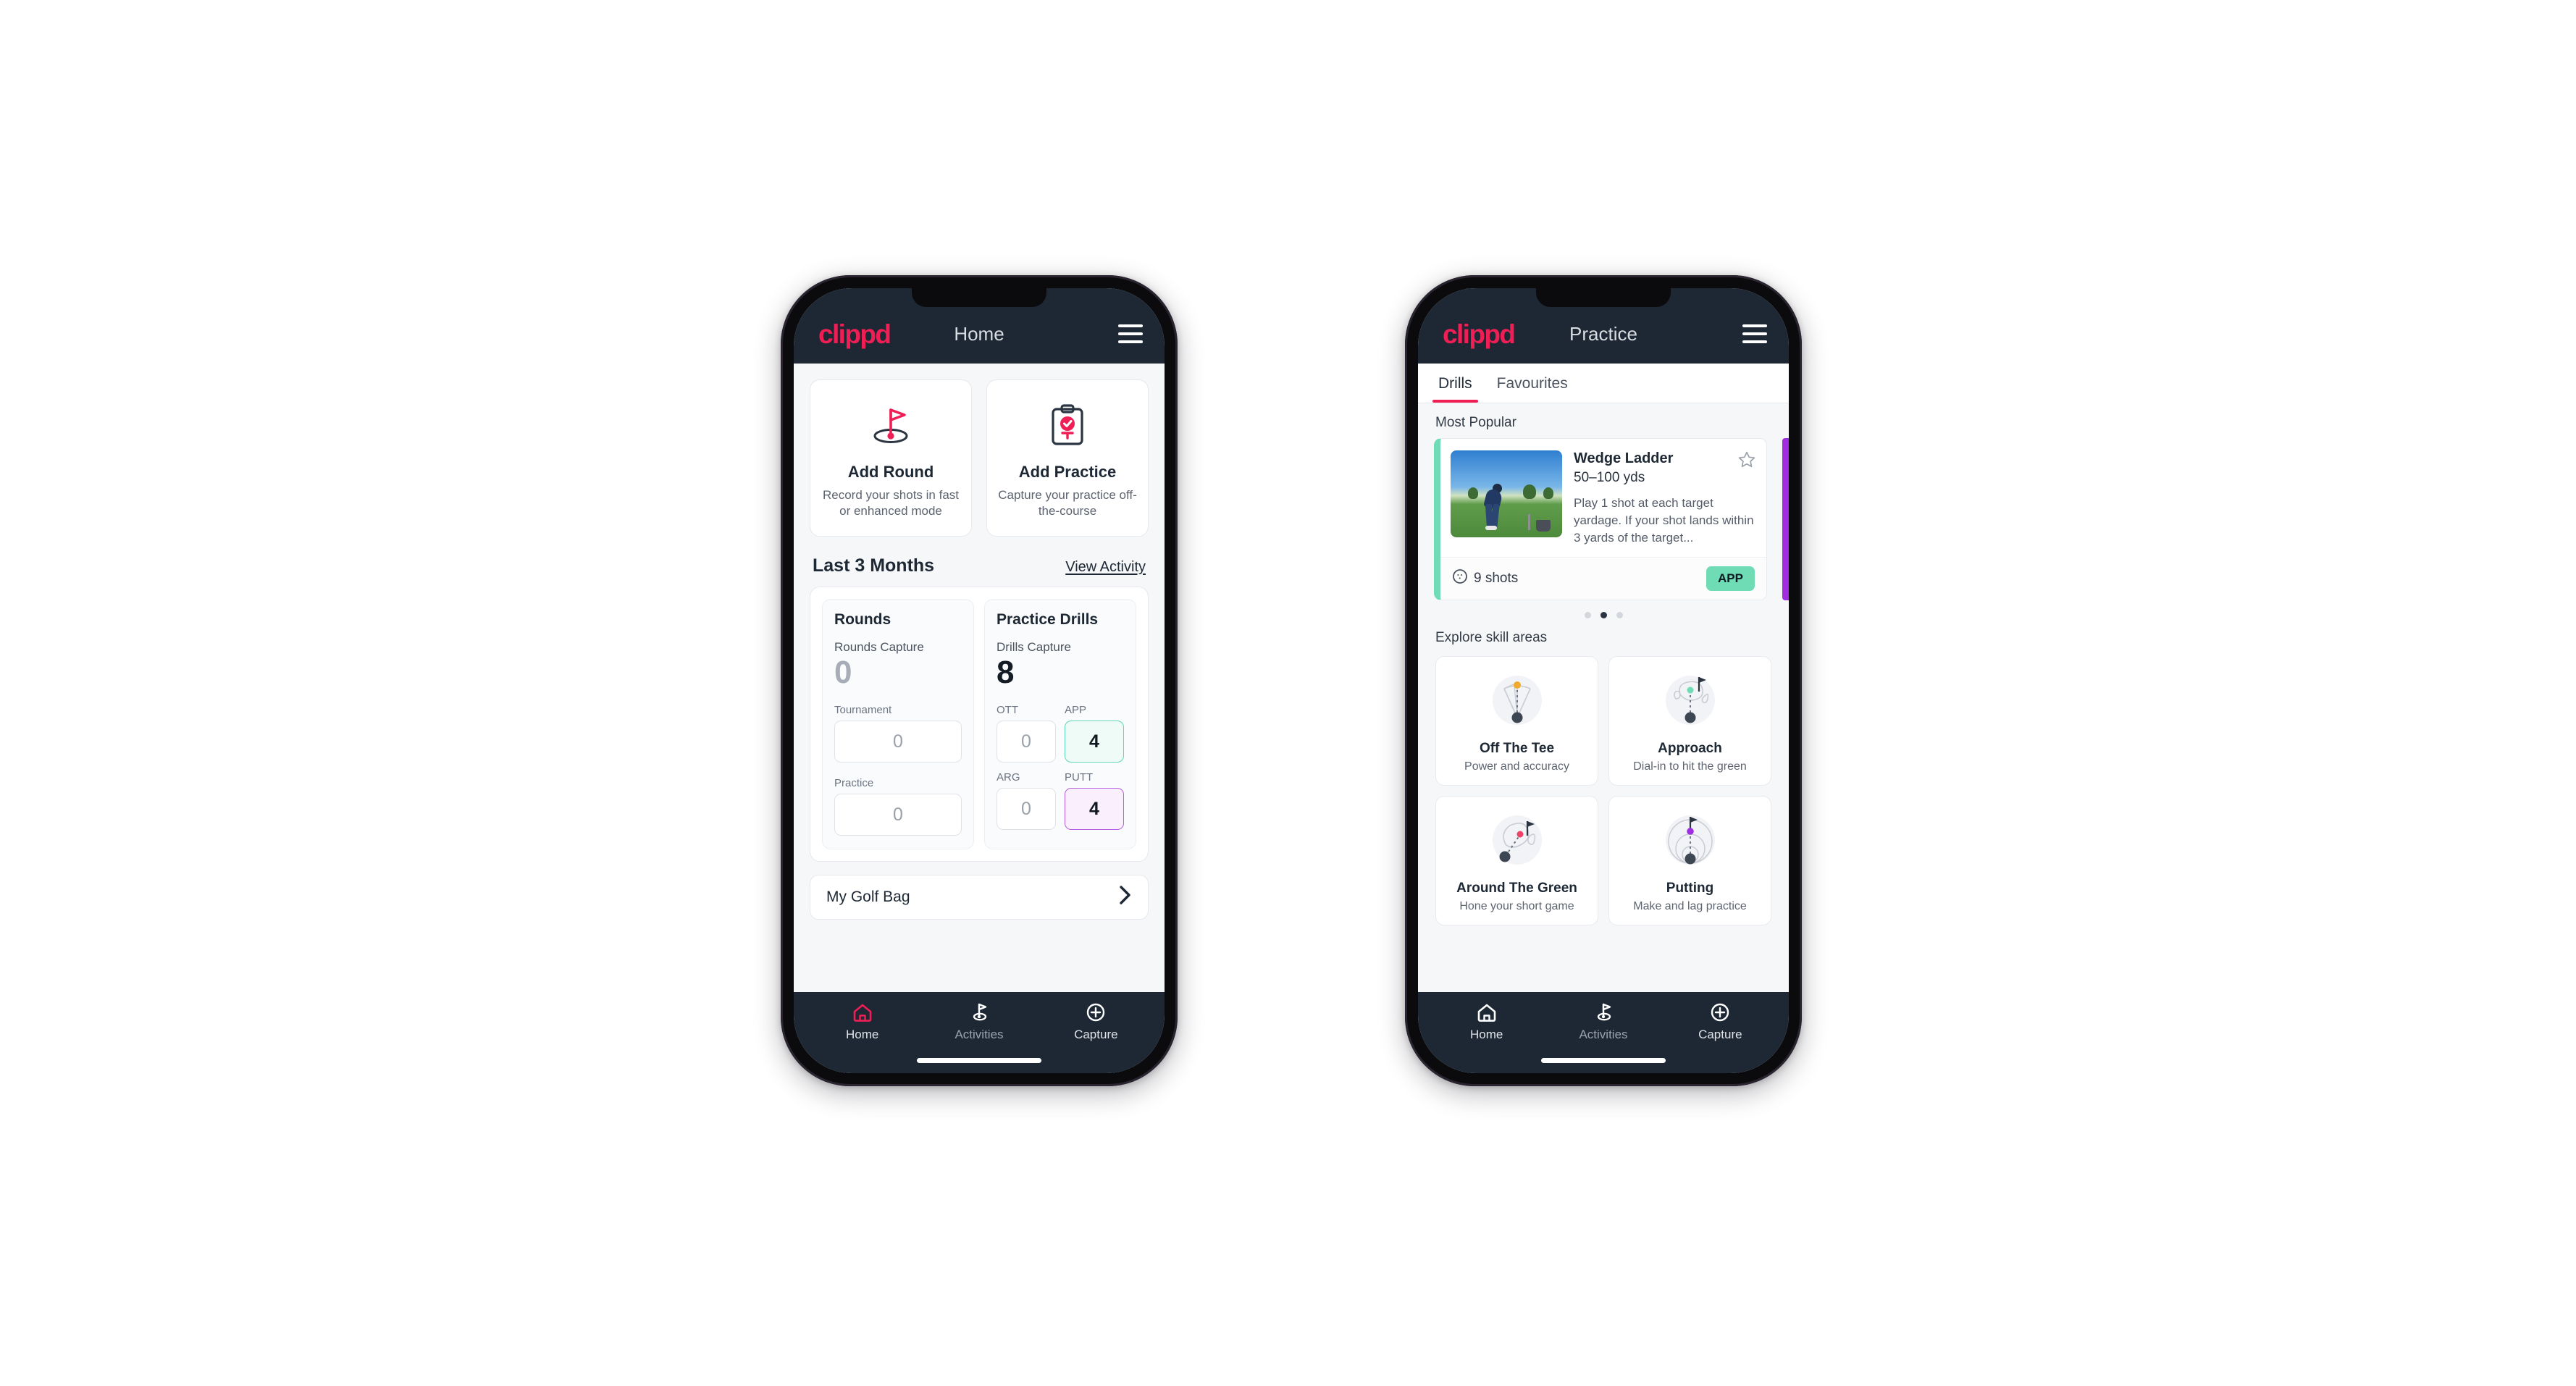  I want to click on last-3-months-header: Last 3 Months View Activity, so click(979, 562).